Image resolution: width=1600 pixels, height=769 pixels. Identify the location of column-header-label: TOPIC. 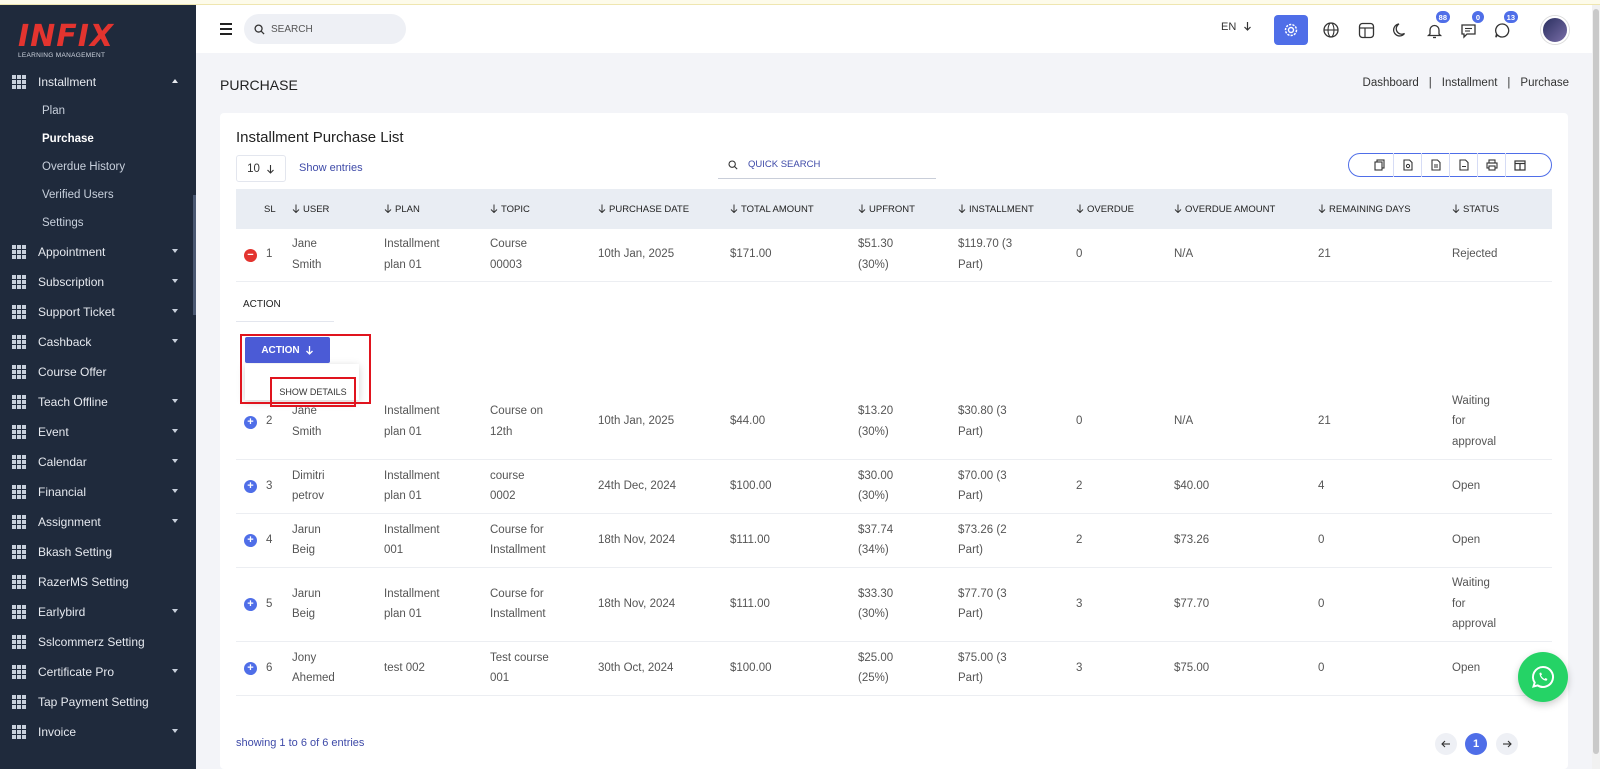
(515, 209).